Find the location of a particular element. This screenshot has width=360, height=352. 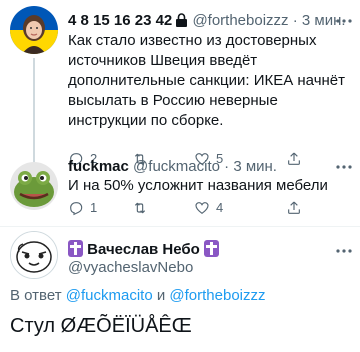

author-handle-line: @vyacheslavNebo is located at coordinates (130, 268).